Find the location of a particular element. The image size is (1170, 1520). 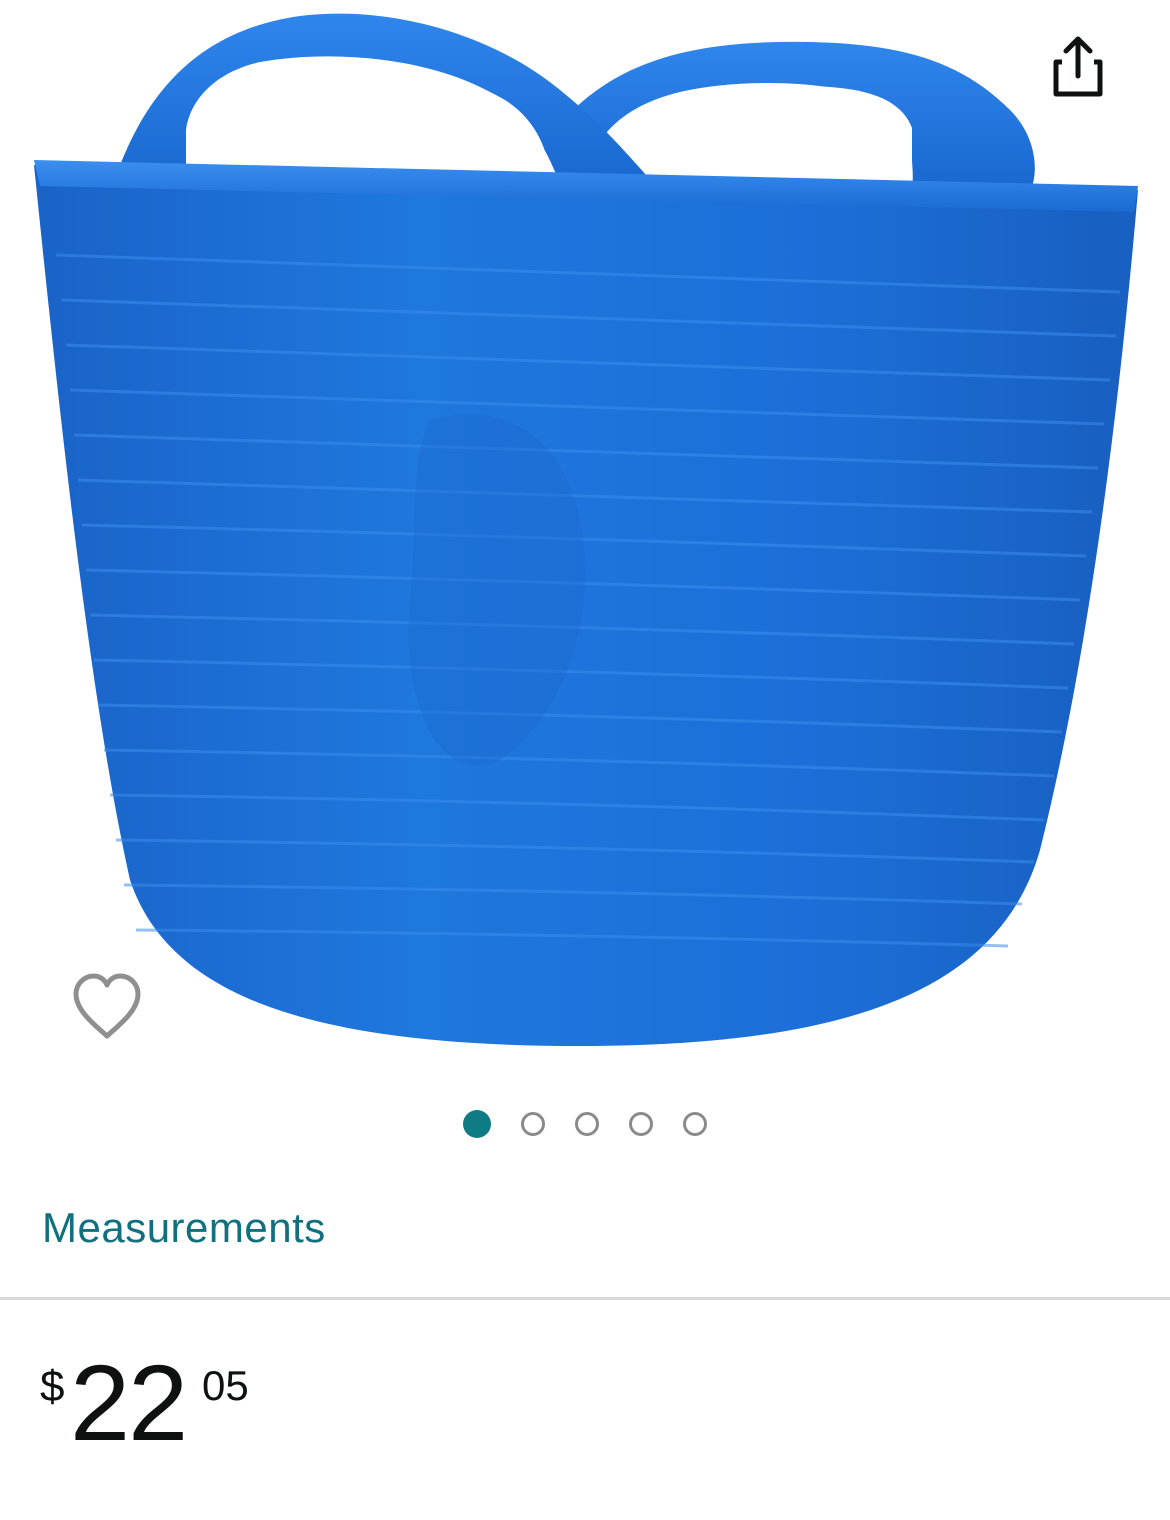

share-icon is located at coordinates (1078, 66).